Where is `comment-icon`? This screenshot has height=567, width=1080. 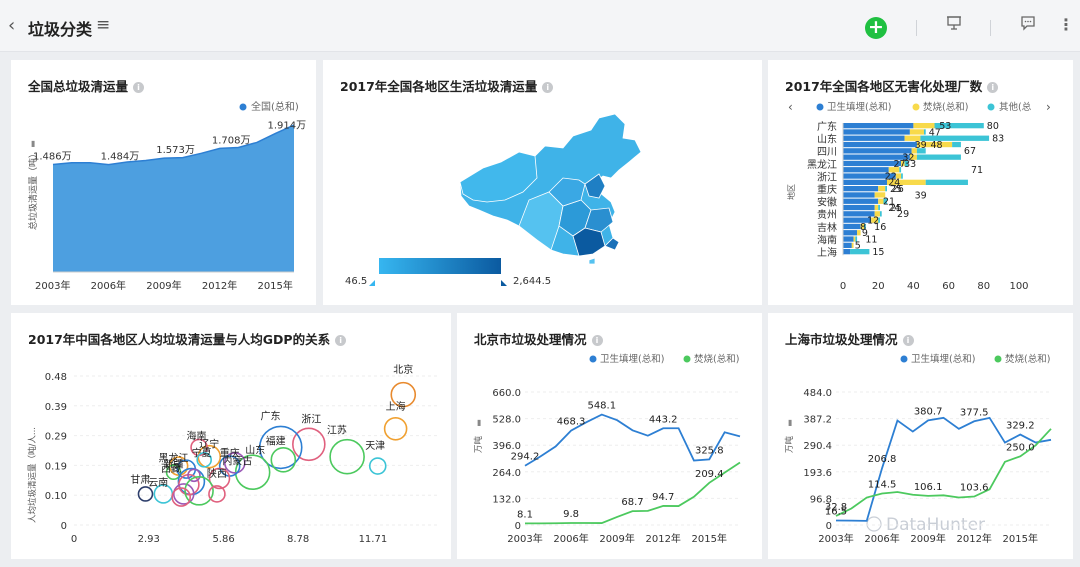
comment-icon is located at coordinates (1028, 25).